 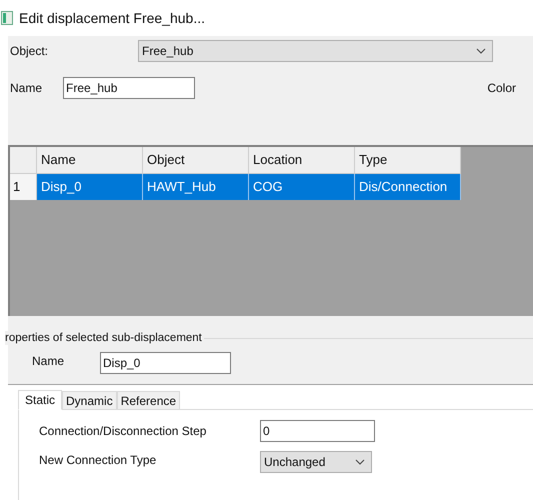 What do you see at coordinates (315, 51) in the screenshot?
I see `object-dropdown: Free_hub` at bounding box center [315, 51].